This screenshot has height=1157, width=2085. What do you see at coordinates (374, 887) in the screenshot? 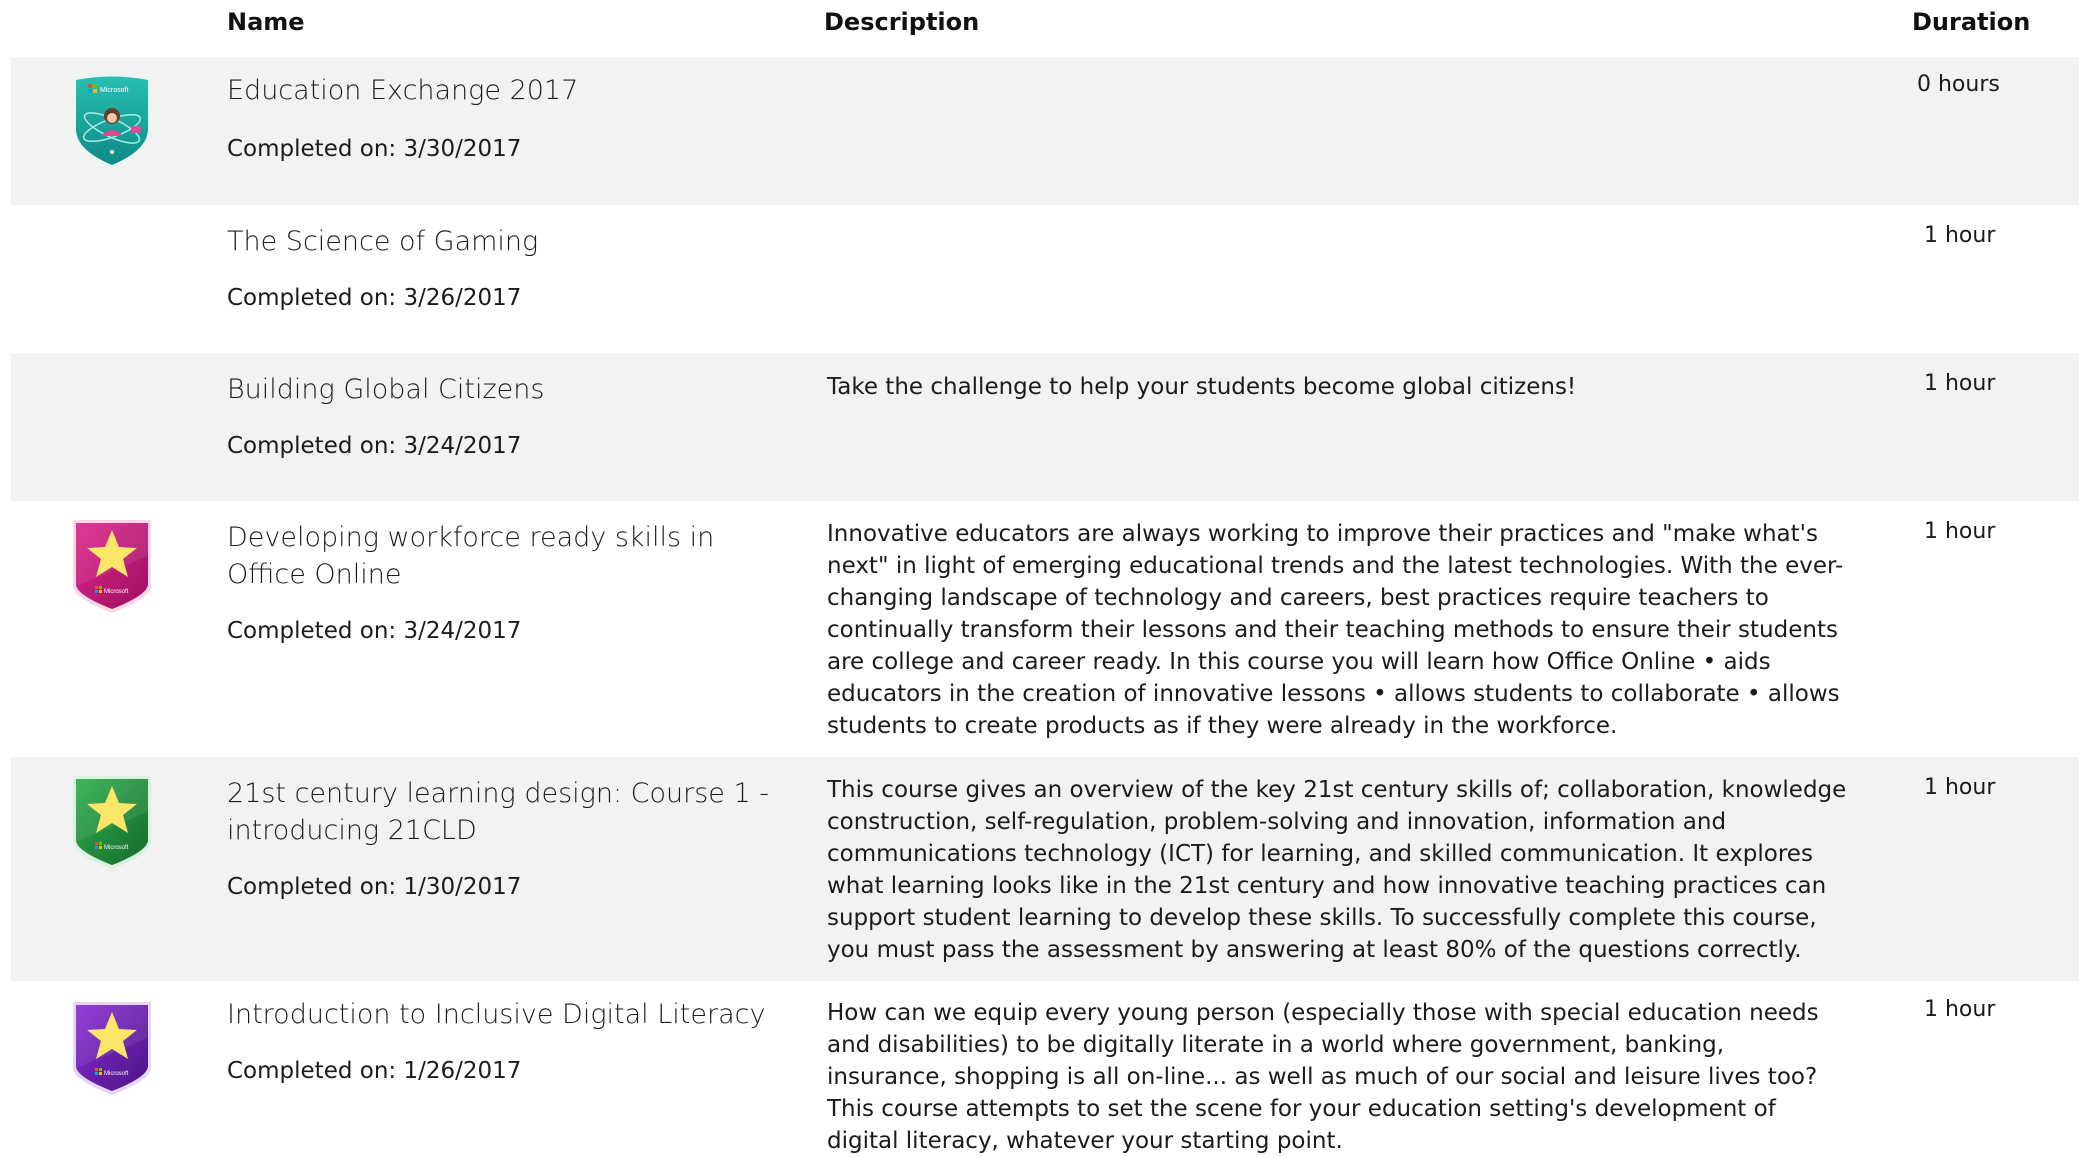
I see `completion-date: Completed on: 1/30/2017` at bounding box center [374, 887].